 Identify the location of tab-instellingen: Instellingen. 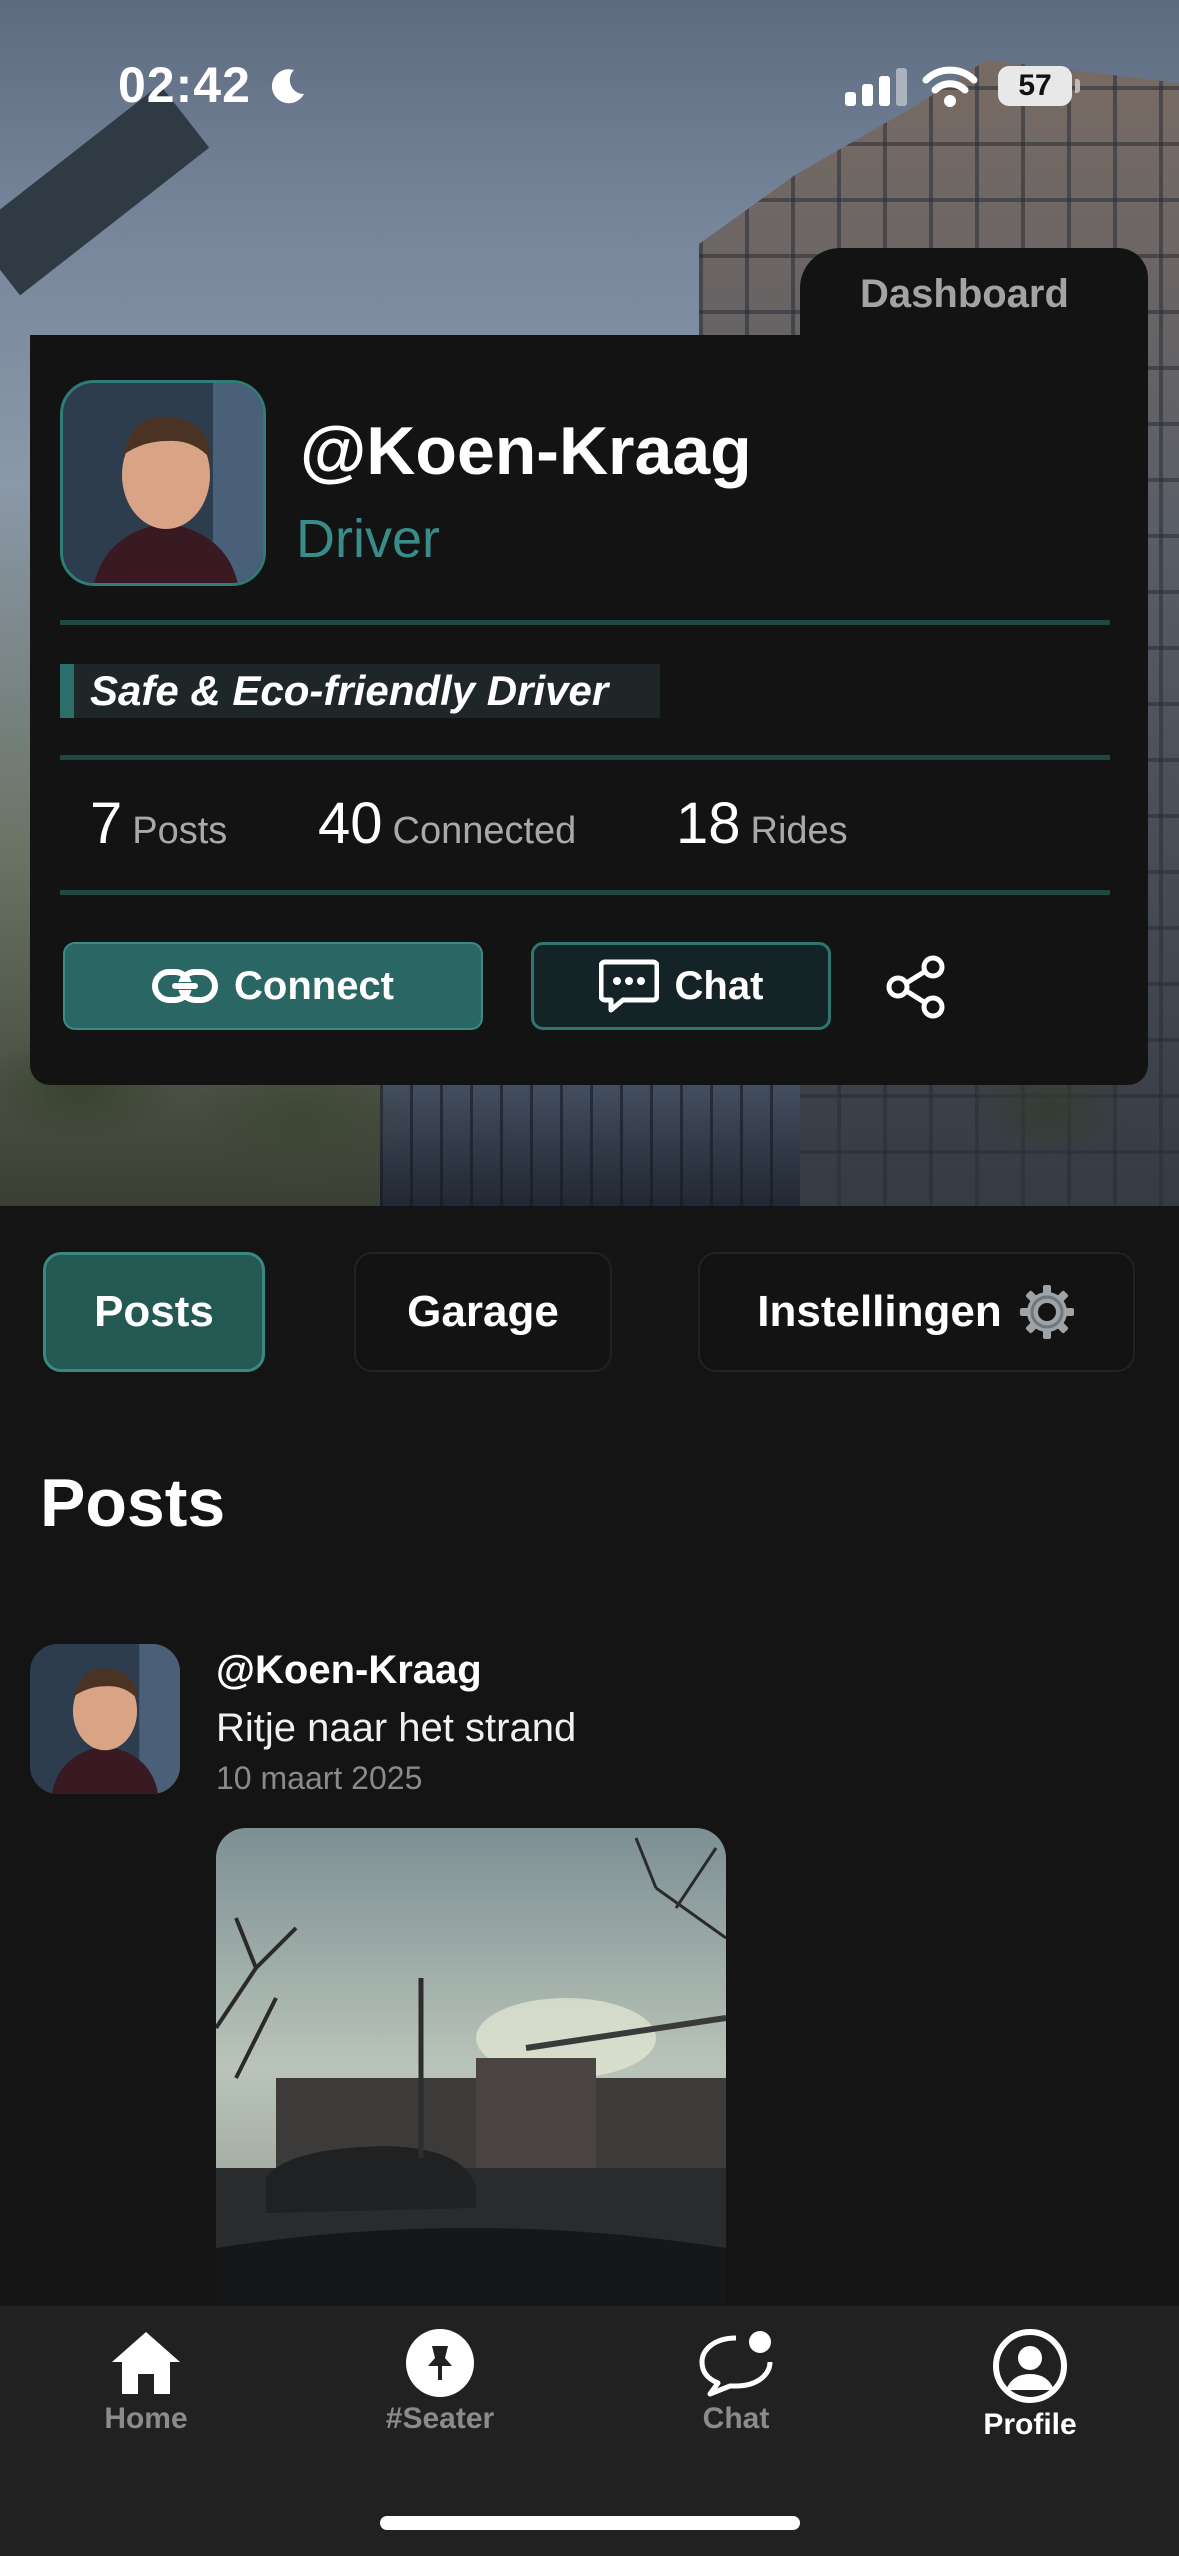
(916, 1312).